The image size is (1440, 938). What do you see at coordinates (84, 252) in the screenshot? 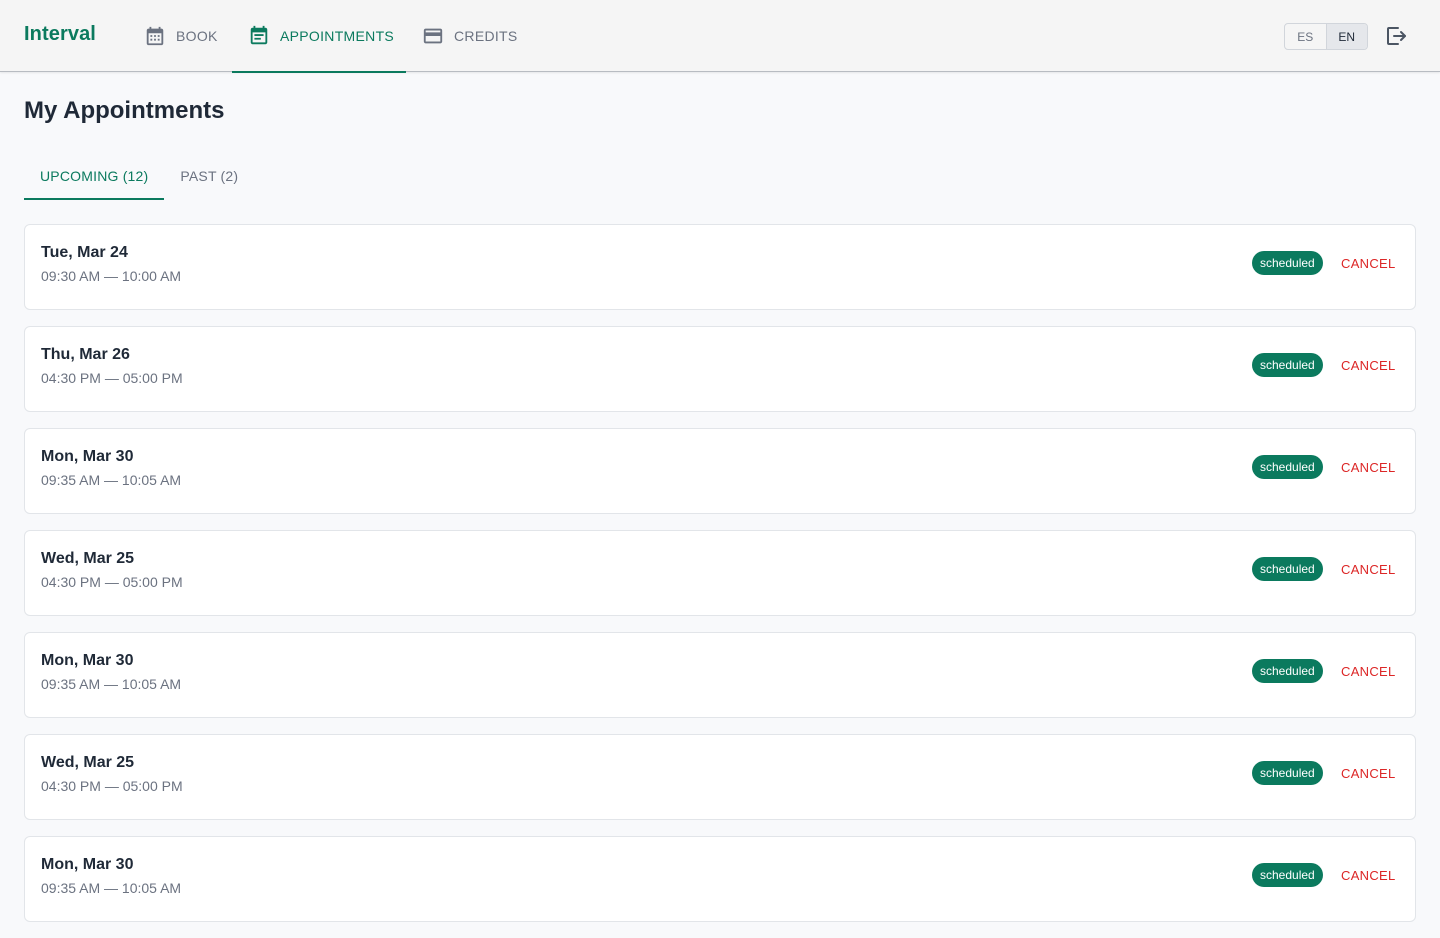
I see `appointment-date: Tue, Mar 24` at bounding box center [84, 252].